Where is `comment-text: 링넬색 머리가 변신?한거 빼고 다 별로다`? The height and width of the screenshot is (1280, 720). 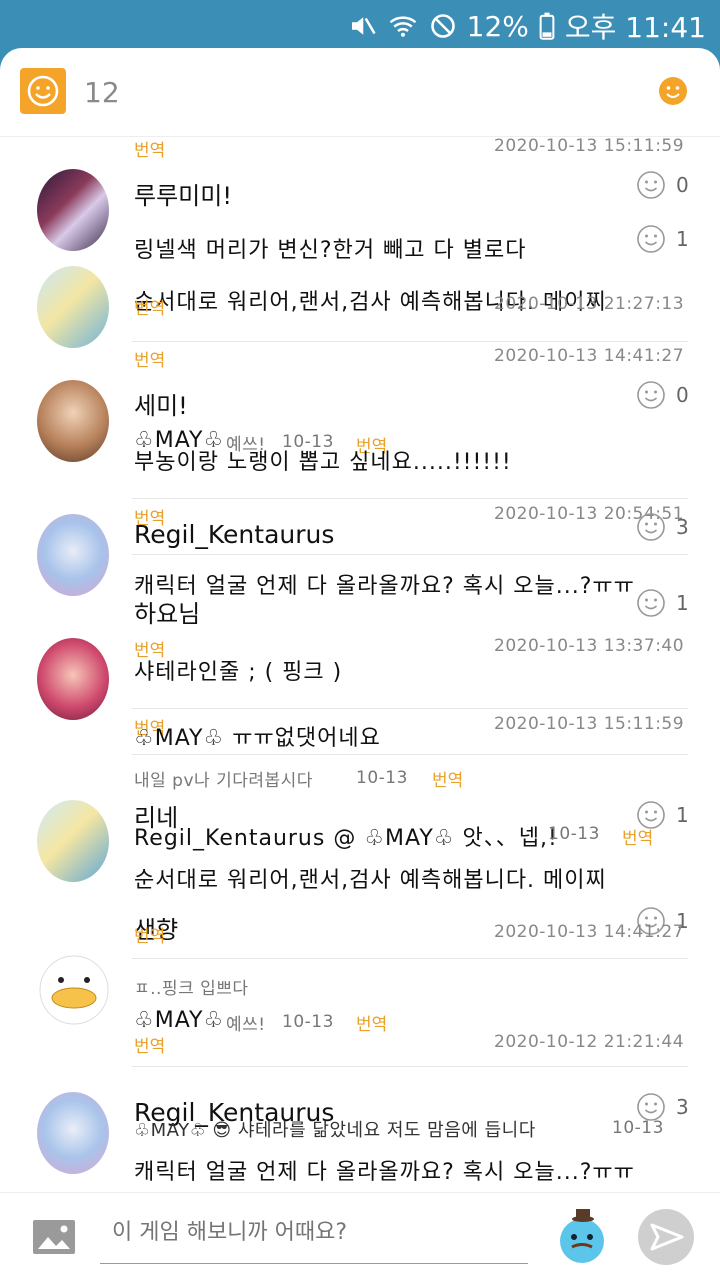
comment-text: 링넬색 머리가 변신?한거 빼고 다 별로다 is located at coordinates (330, 250).